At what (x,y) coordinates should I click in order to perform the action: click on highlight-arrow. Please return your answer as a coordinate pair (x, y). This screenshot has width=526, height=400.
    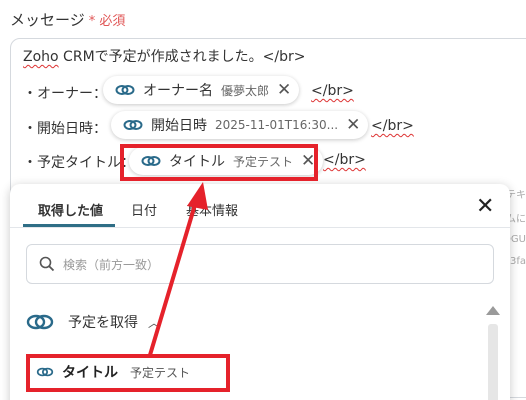
    Looking at the image, I should click on (178, 269).